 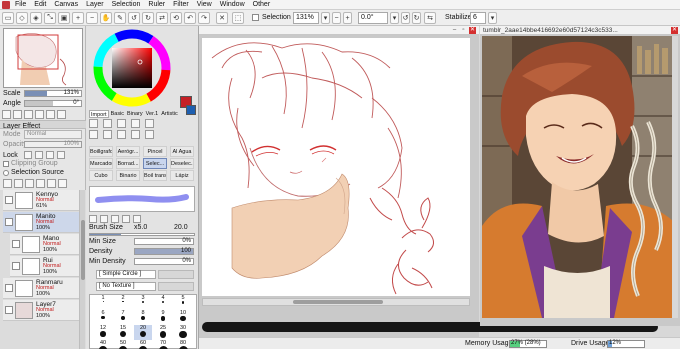 I want to click on angle-field: 0.0°, so click(x=373, y=18).